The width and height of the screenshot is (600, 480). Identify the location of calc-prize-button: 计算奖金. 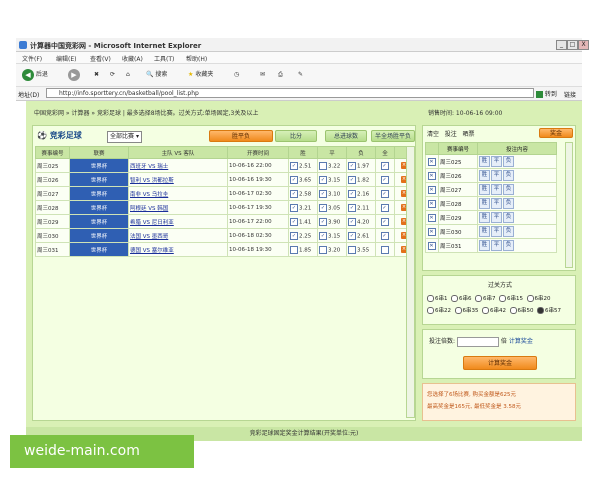
(500, 363).